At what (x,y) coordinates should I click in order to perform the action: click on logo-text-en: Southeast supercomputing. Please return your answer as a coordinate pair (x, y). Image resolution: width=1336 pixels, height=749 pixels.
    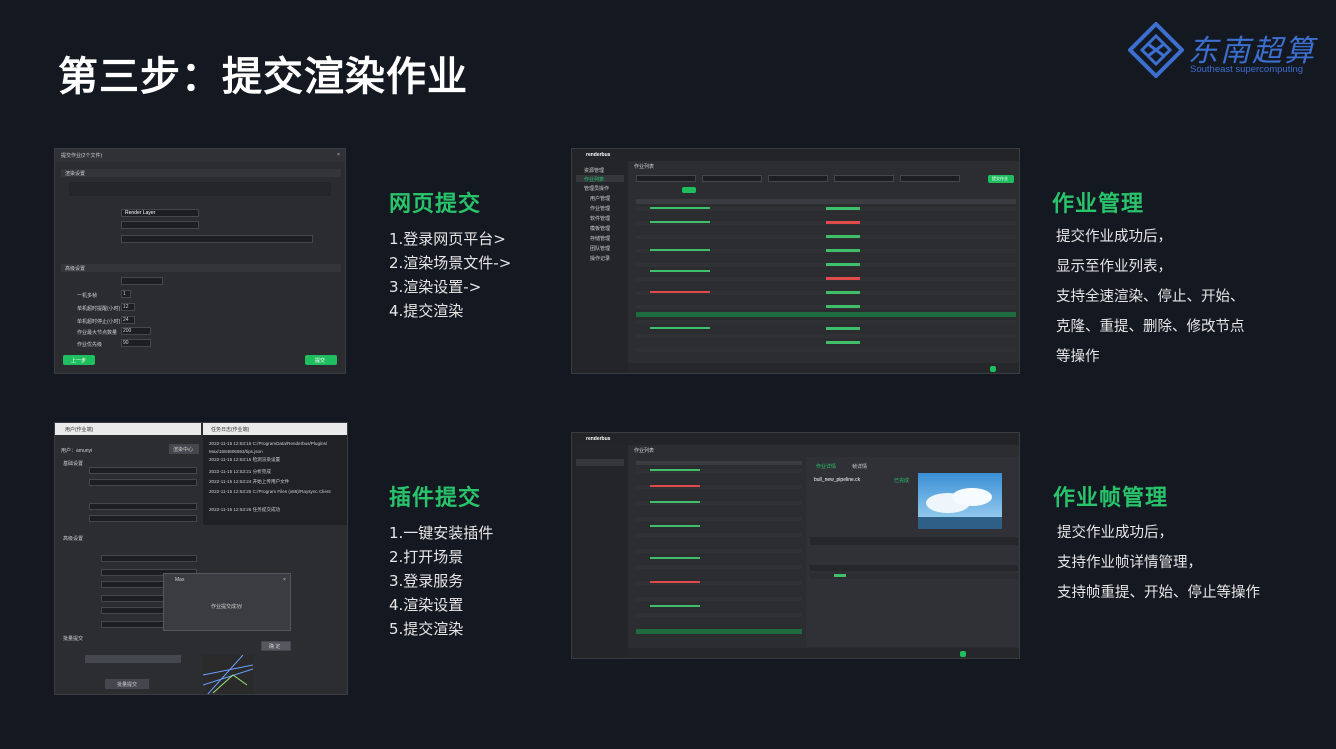
    Looking at the image, I should click on (1247, 69).